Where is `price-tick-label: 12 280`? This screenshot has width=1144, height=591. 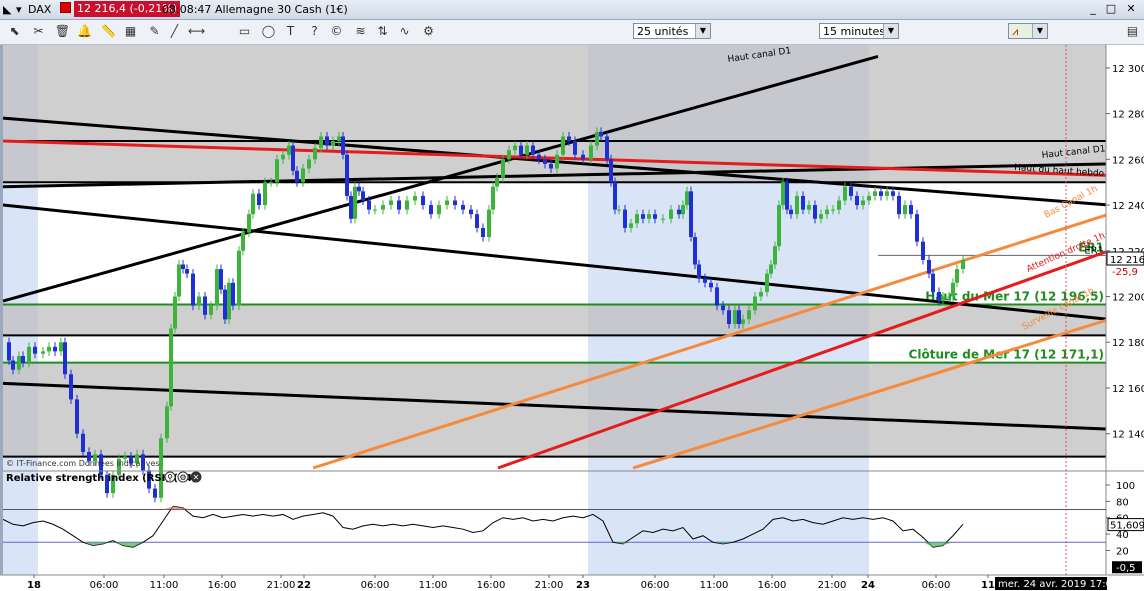 price-tick-label: 12 280 is located at coordinates (1128, 115).